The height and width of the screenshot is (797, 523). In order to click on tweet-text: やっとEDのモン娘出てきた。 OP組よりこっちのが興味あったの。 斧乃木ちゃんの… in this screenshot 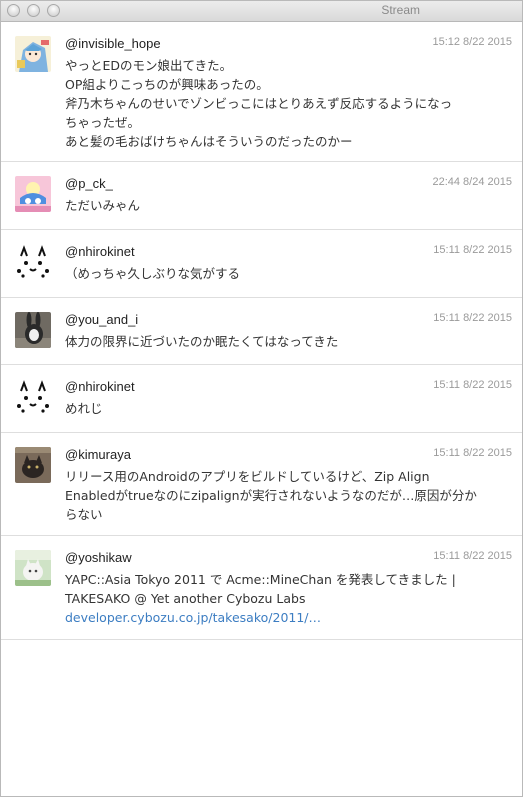, I will do `click(285, 103)`.